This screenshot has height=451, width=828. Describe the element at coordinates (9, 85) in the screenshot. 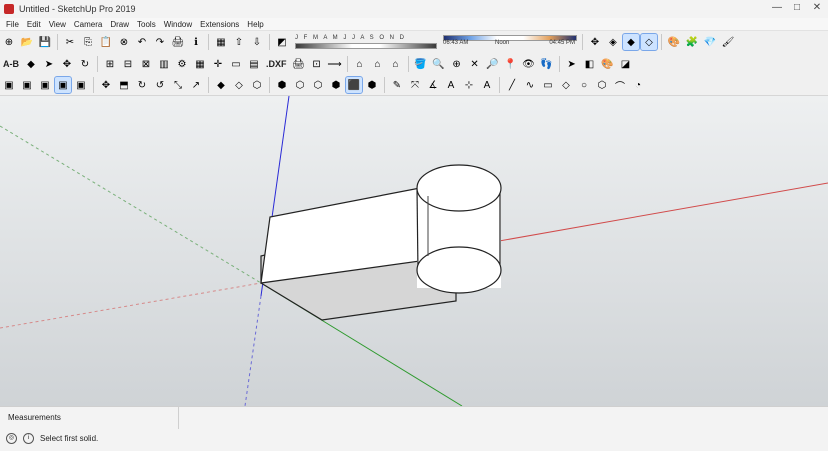

I see `component-icon-1: ▣` at that location.